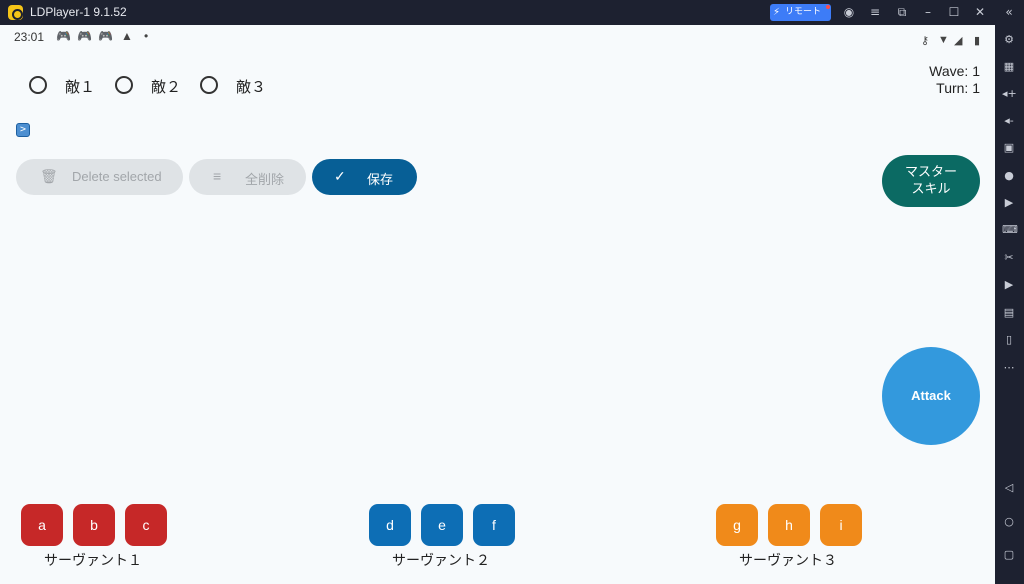  Describe the element at coordinates (1009, 176) in the screenshot. I see `location-icon: ●` at that location.